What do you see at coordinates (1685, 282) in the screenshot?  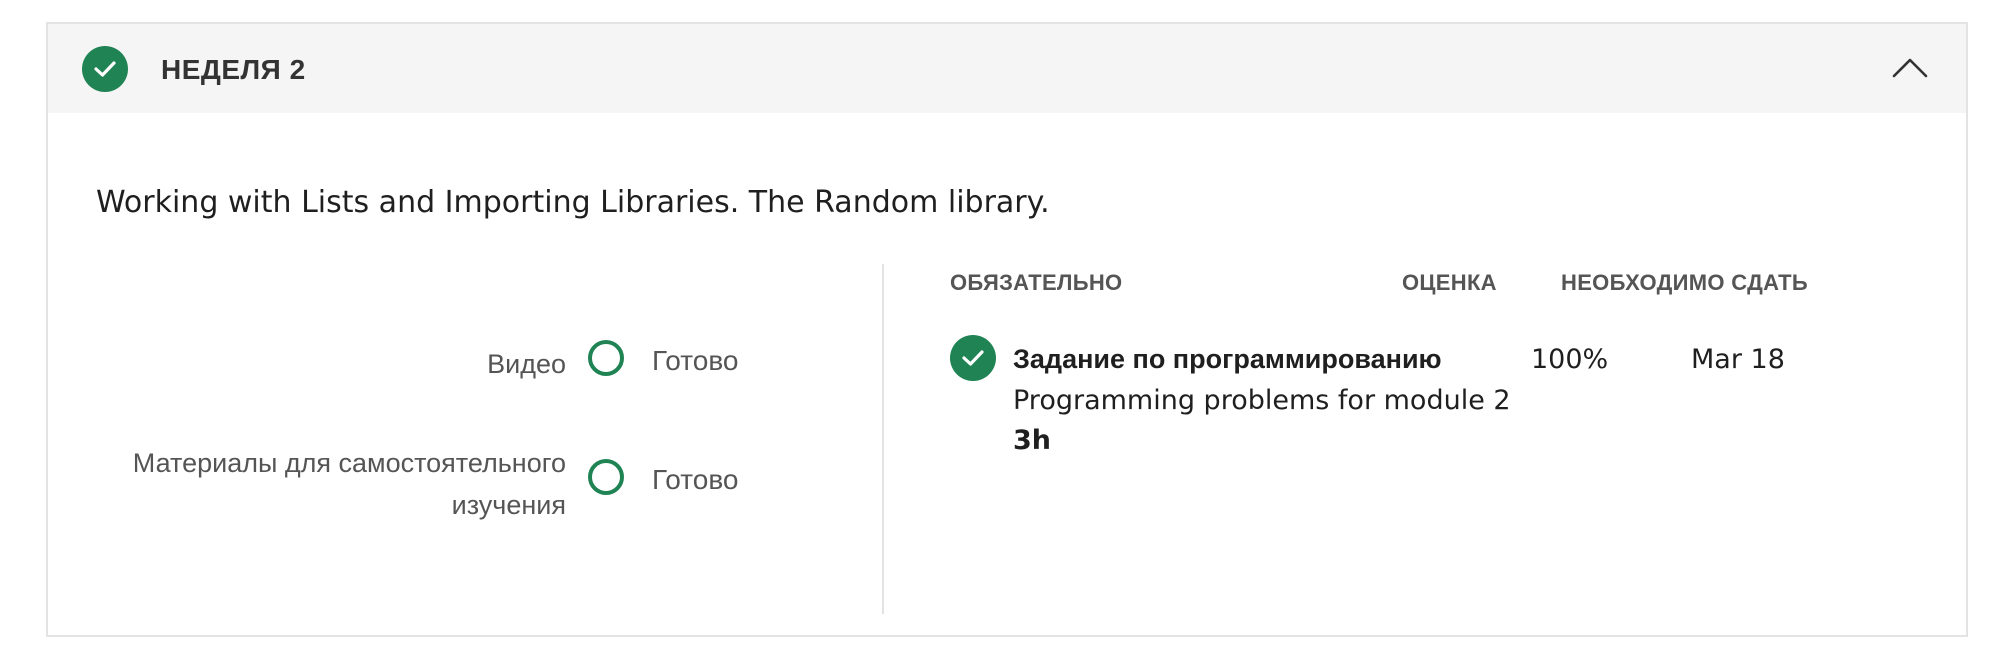 I see `column-header-due: НЕОБХОДИМО СДАТЬ` at bounding box center [1685, 282].